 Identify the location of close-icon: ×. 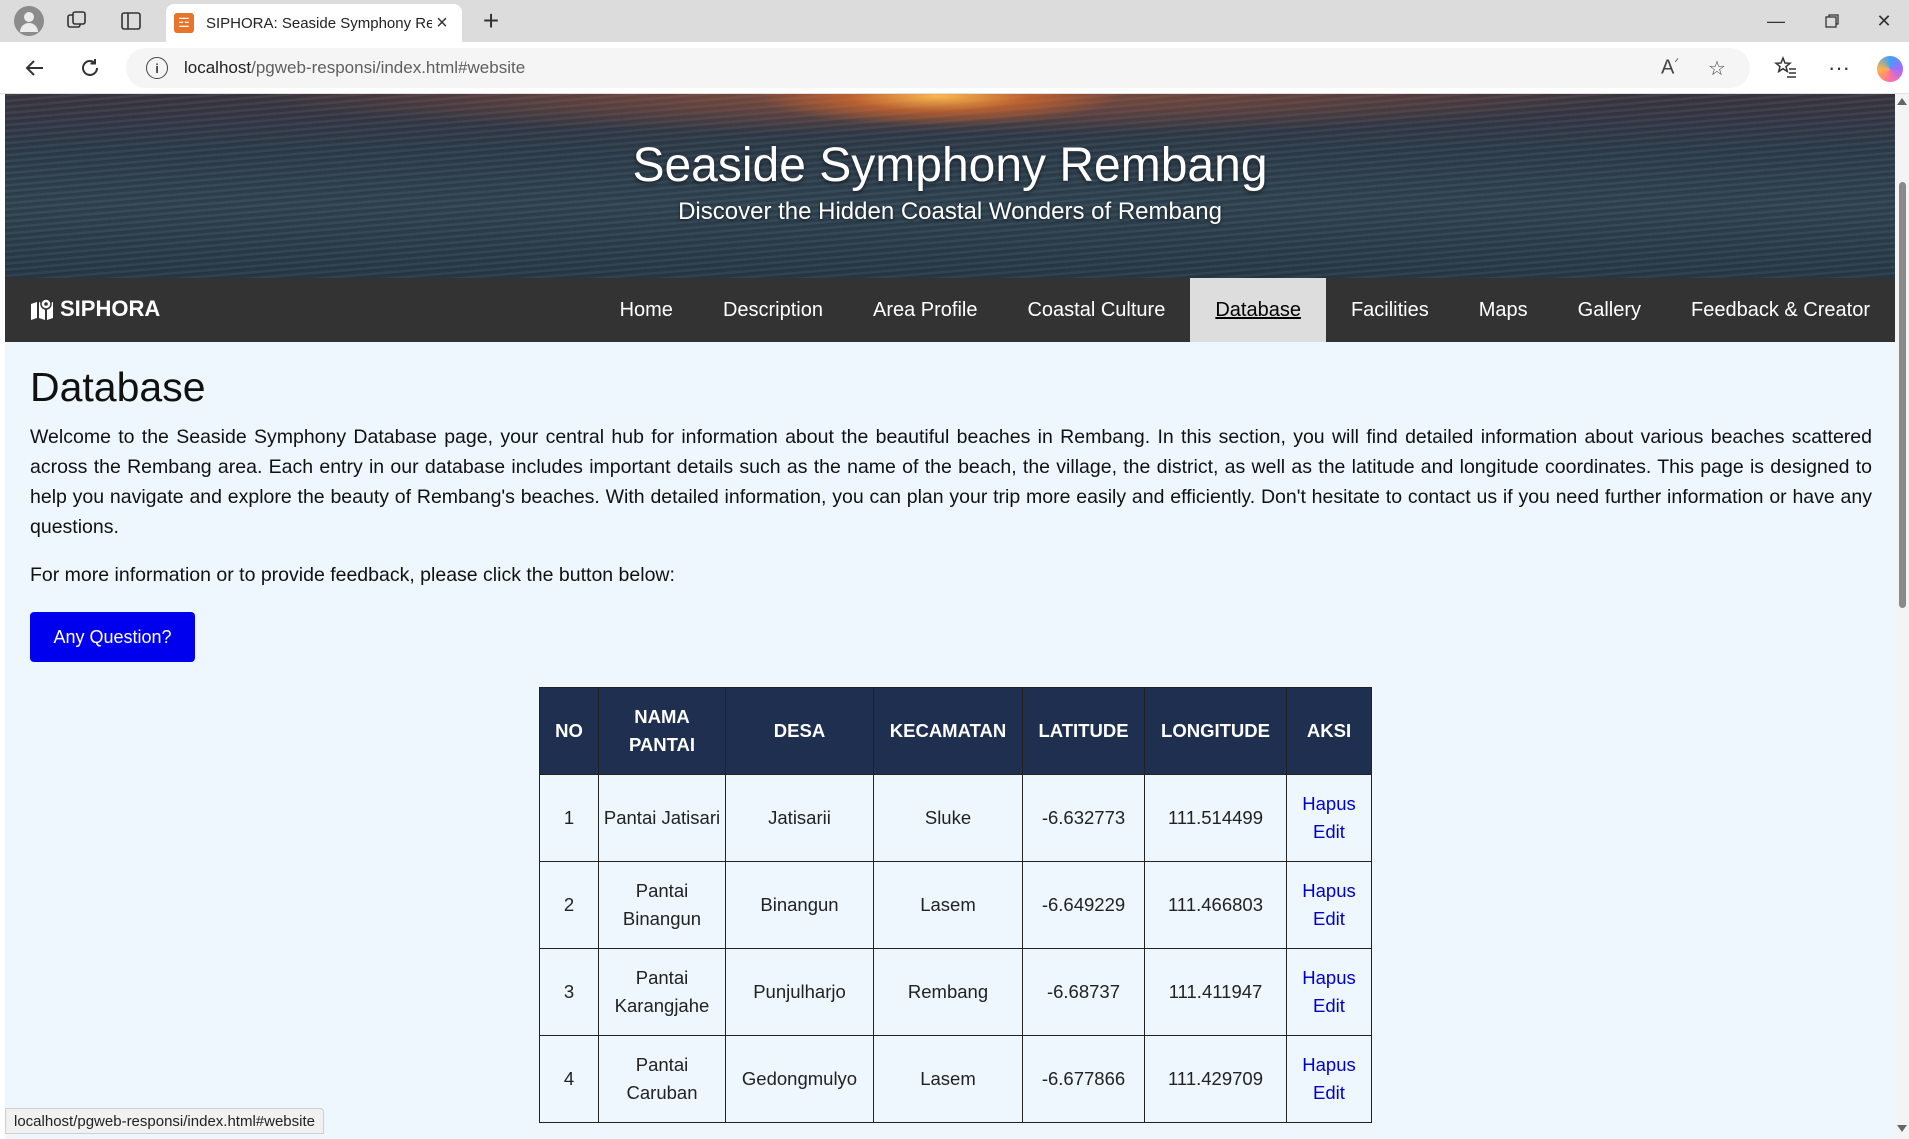
(442, 23).